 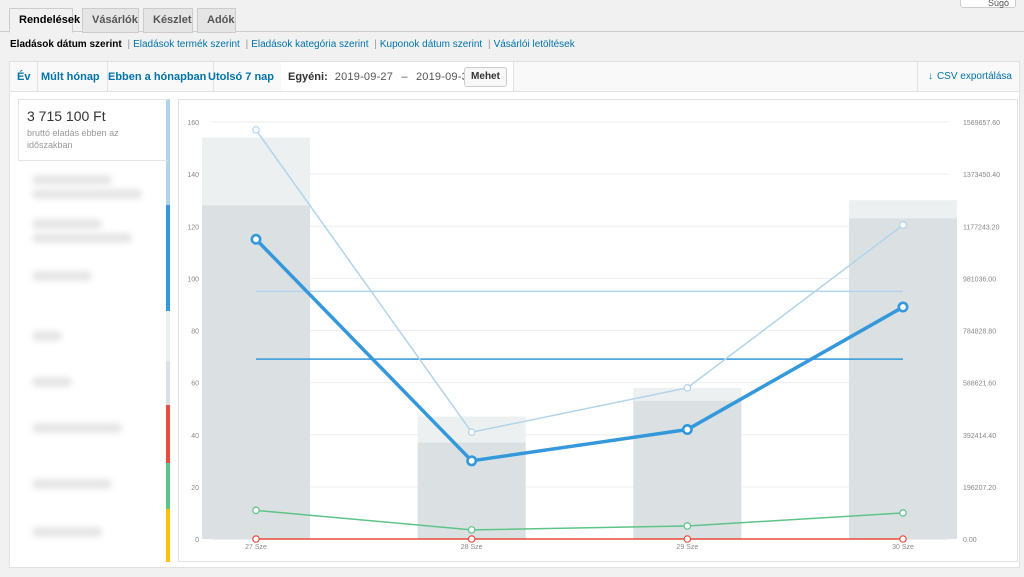 What do you see at coordinates (71, 77) in the screenshot?
I see `range-last-month: Múlt hónap` at bounding box center [71, 77].